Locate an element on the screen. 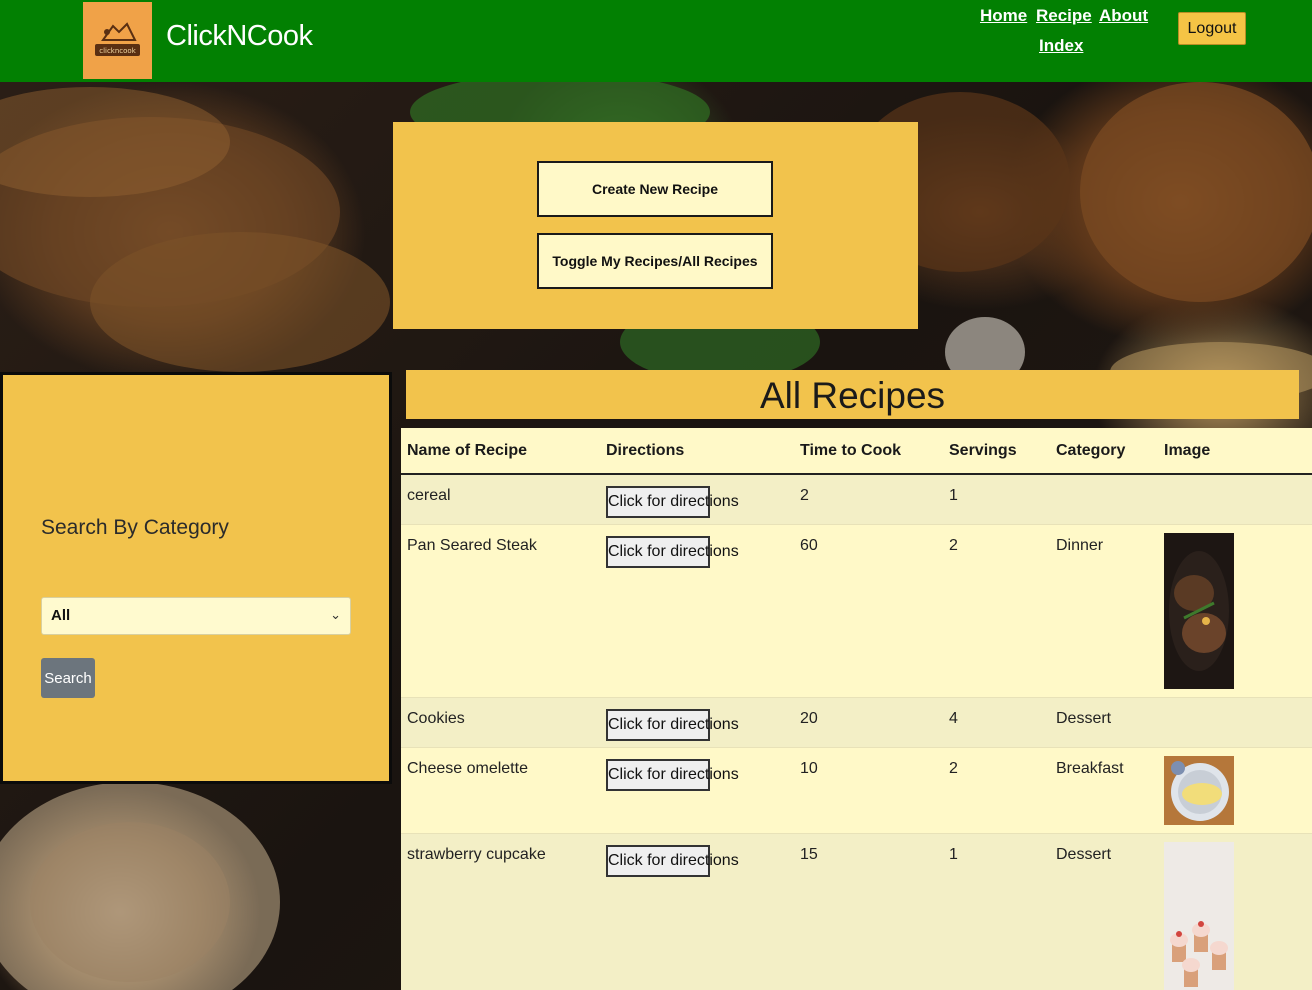 This screenshot has height=990, width=1312. recipes-title-bar: All Recipes is located at coordinates (852, 394).